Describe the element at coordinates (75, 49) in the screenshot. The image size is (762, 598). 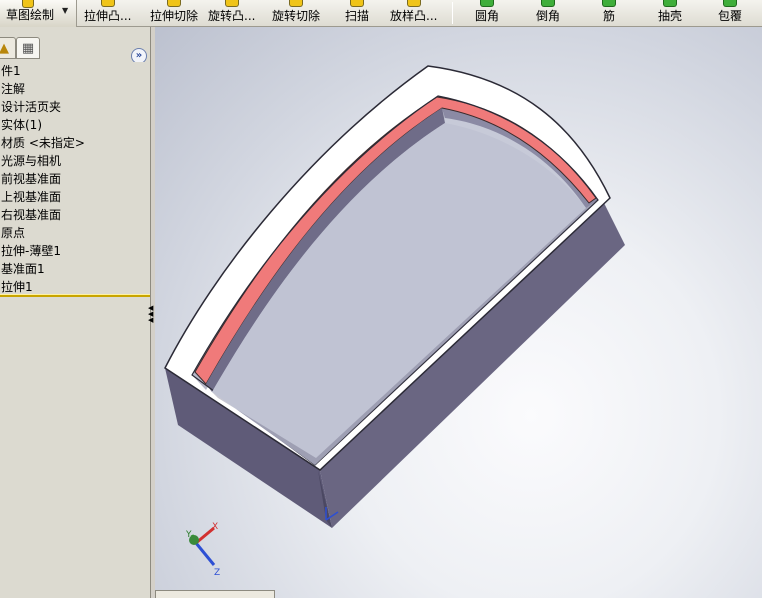
I see `panel-tabs: ▲ ▦ »` at that location.